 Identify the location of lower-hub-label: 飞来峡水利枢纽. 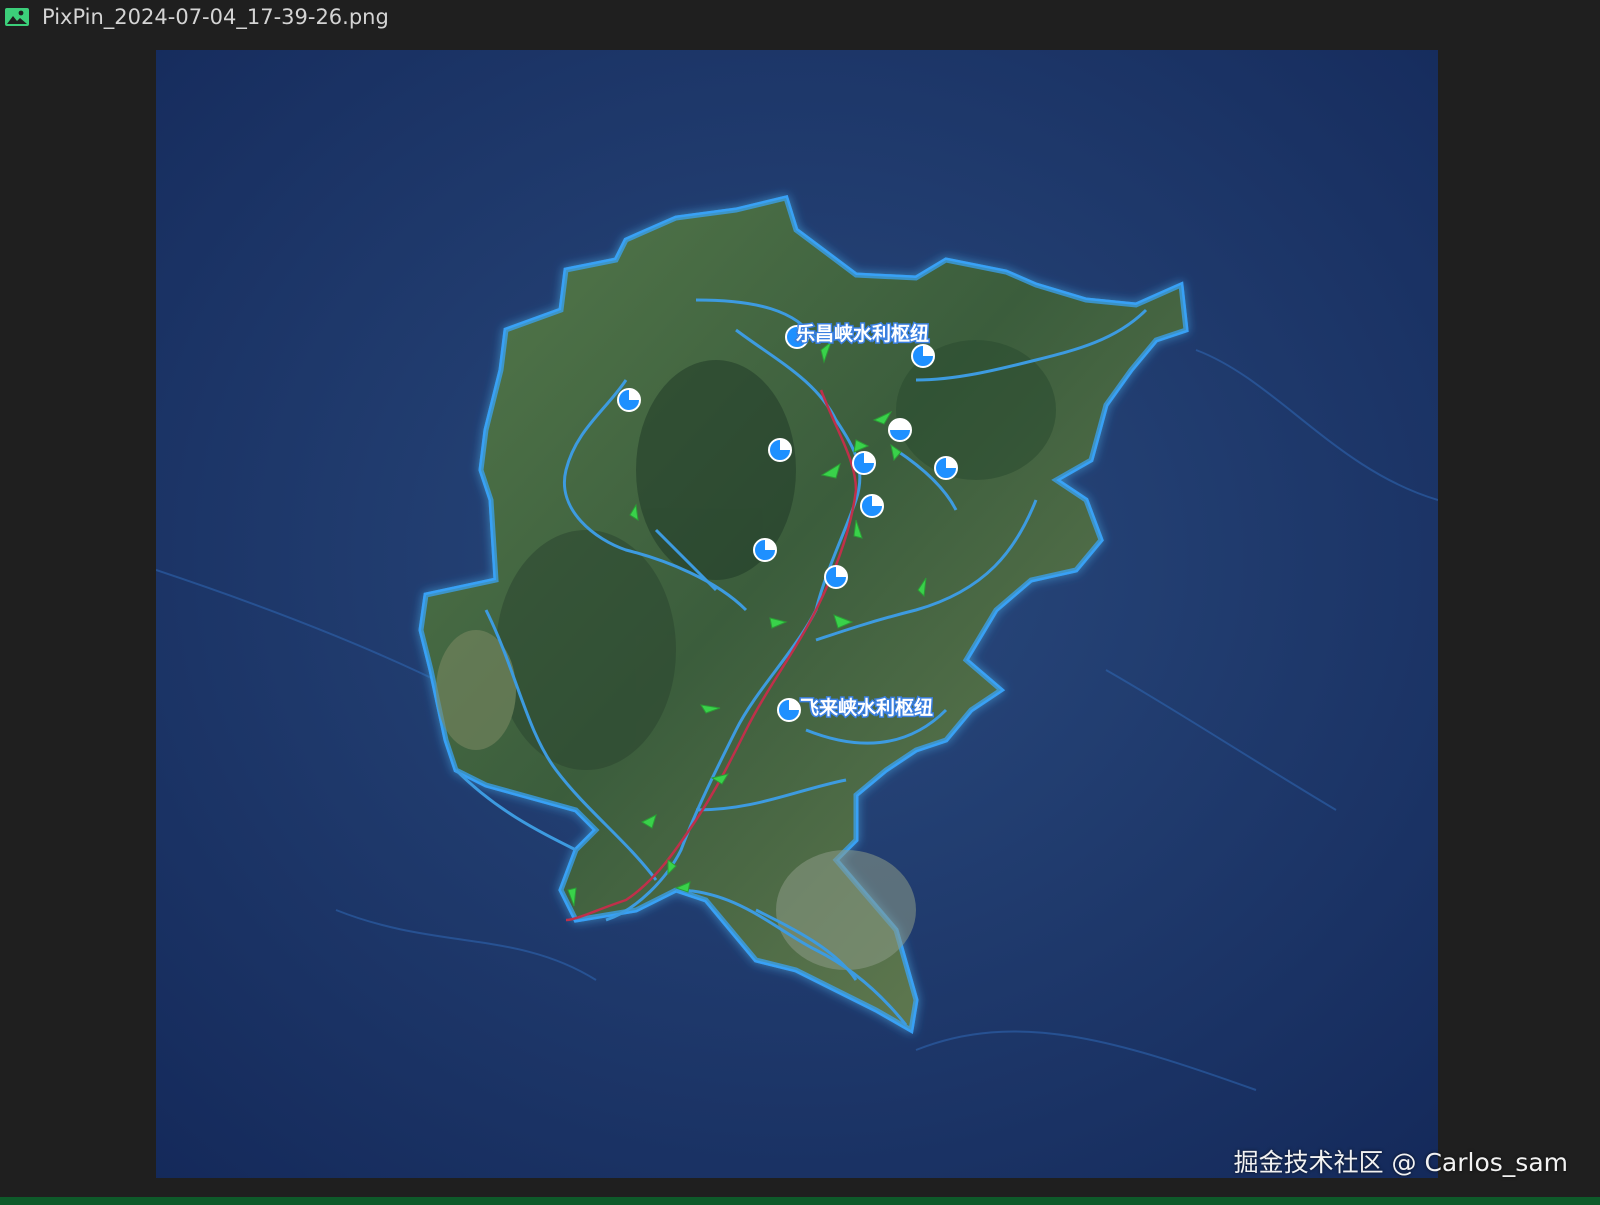
(866, 707).